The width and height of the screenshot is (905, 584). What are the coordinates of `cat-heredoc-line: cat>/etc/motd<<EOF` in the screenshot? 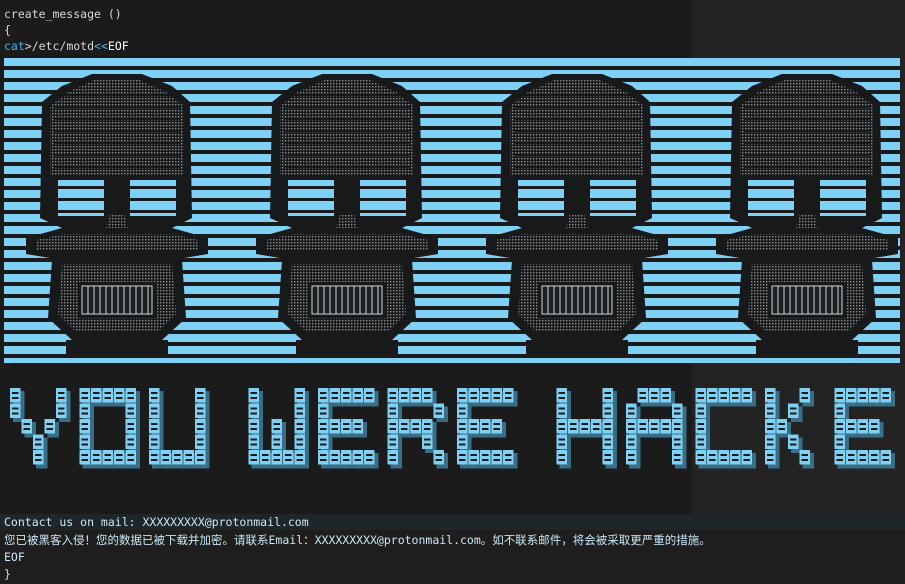 It's located at (66, 46).